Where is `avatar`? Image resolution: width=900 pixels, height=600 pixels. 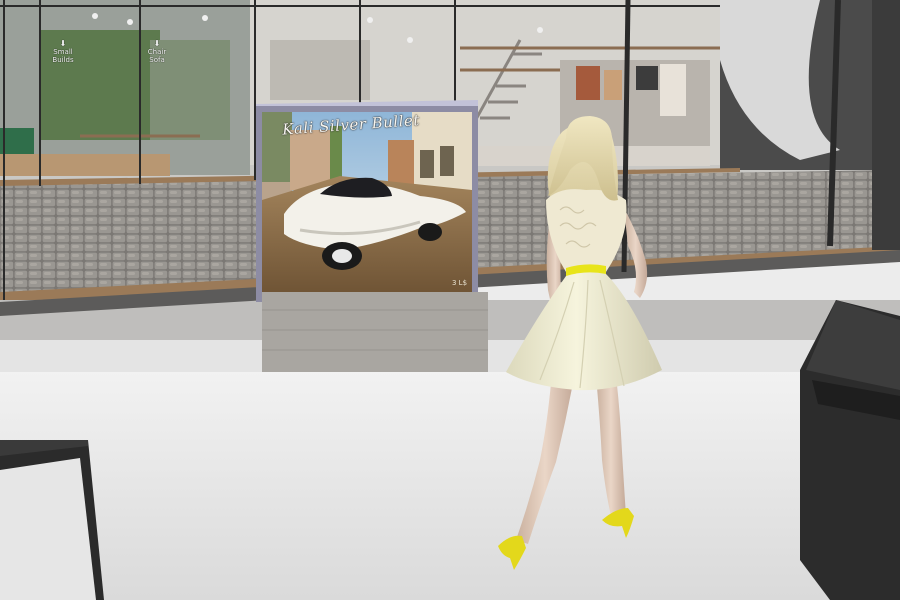
avatar is located at coordinates (581, 341).